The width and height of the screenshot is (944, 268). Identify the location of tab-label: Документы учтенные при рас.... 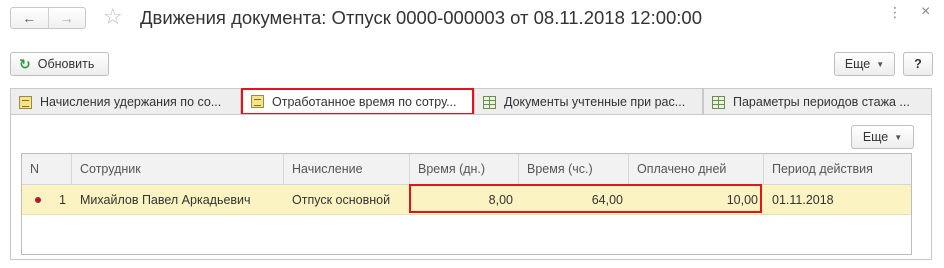
(595, 102).